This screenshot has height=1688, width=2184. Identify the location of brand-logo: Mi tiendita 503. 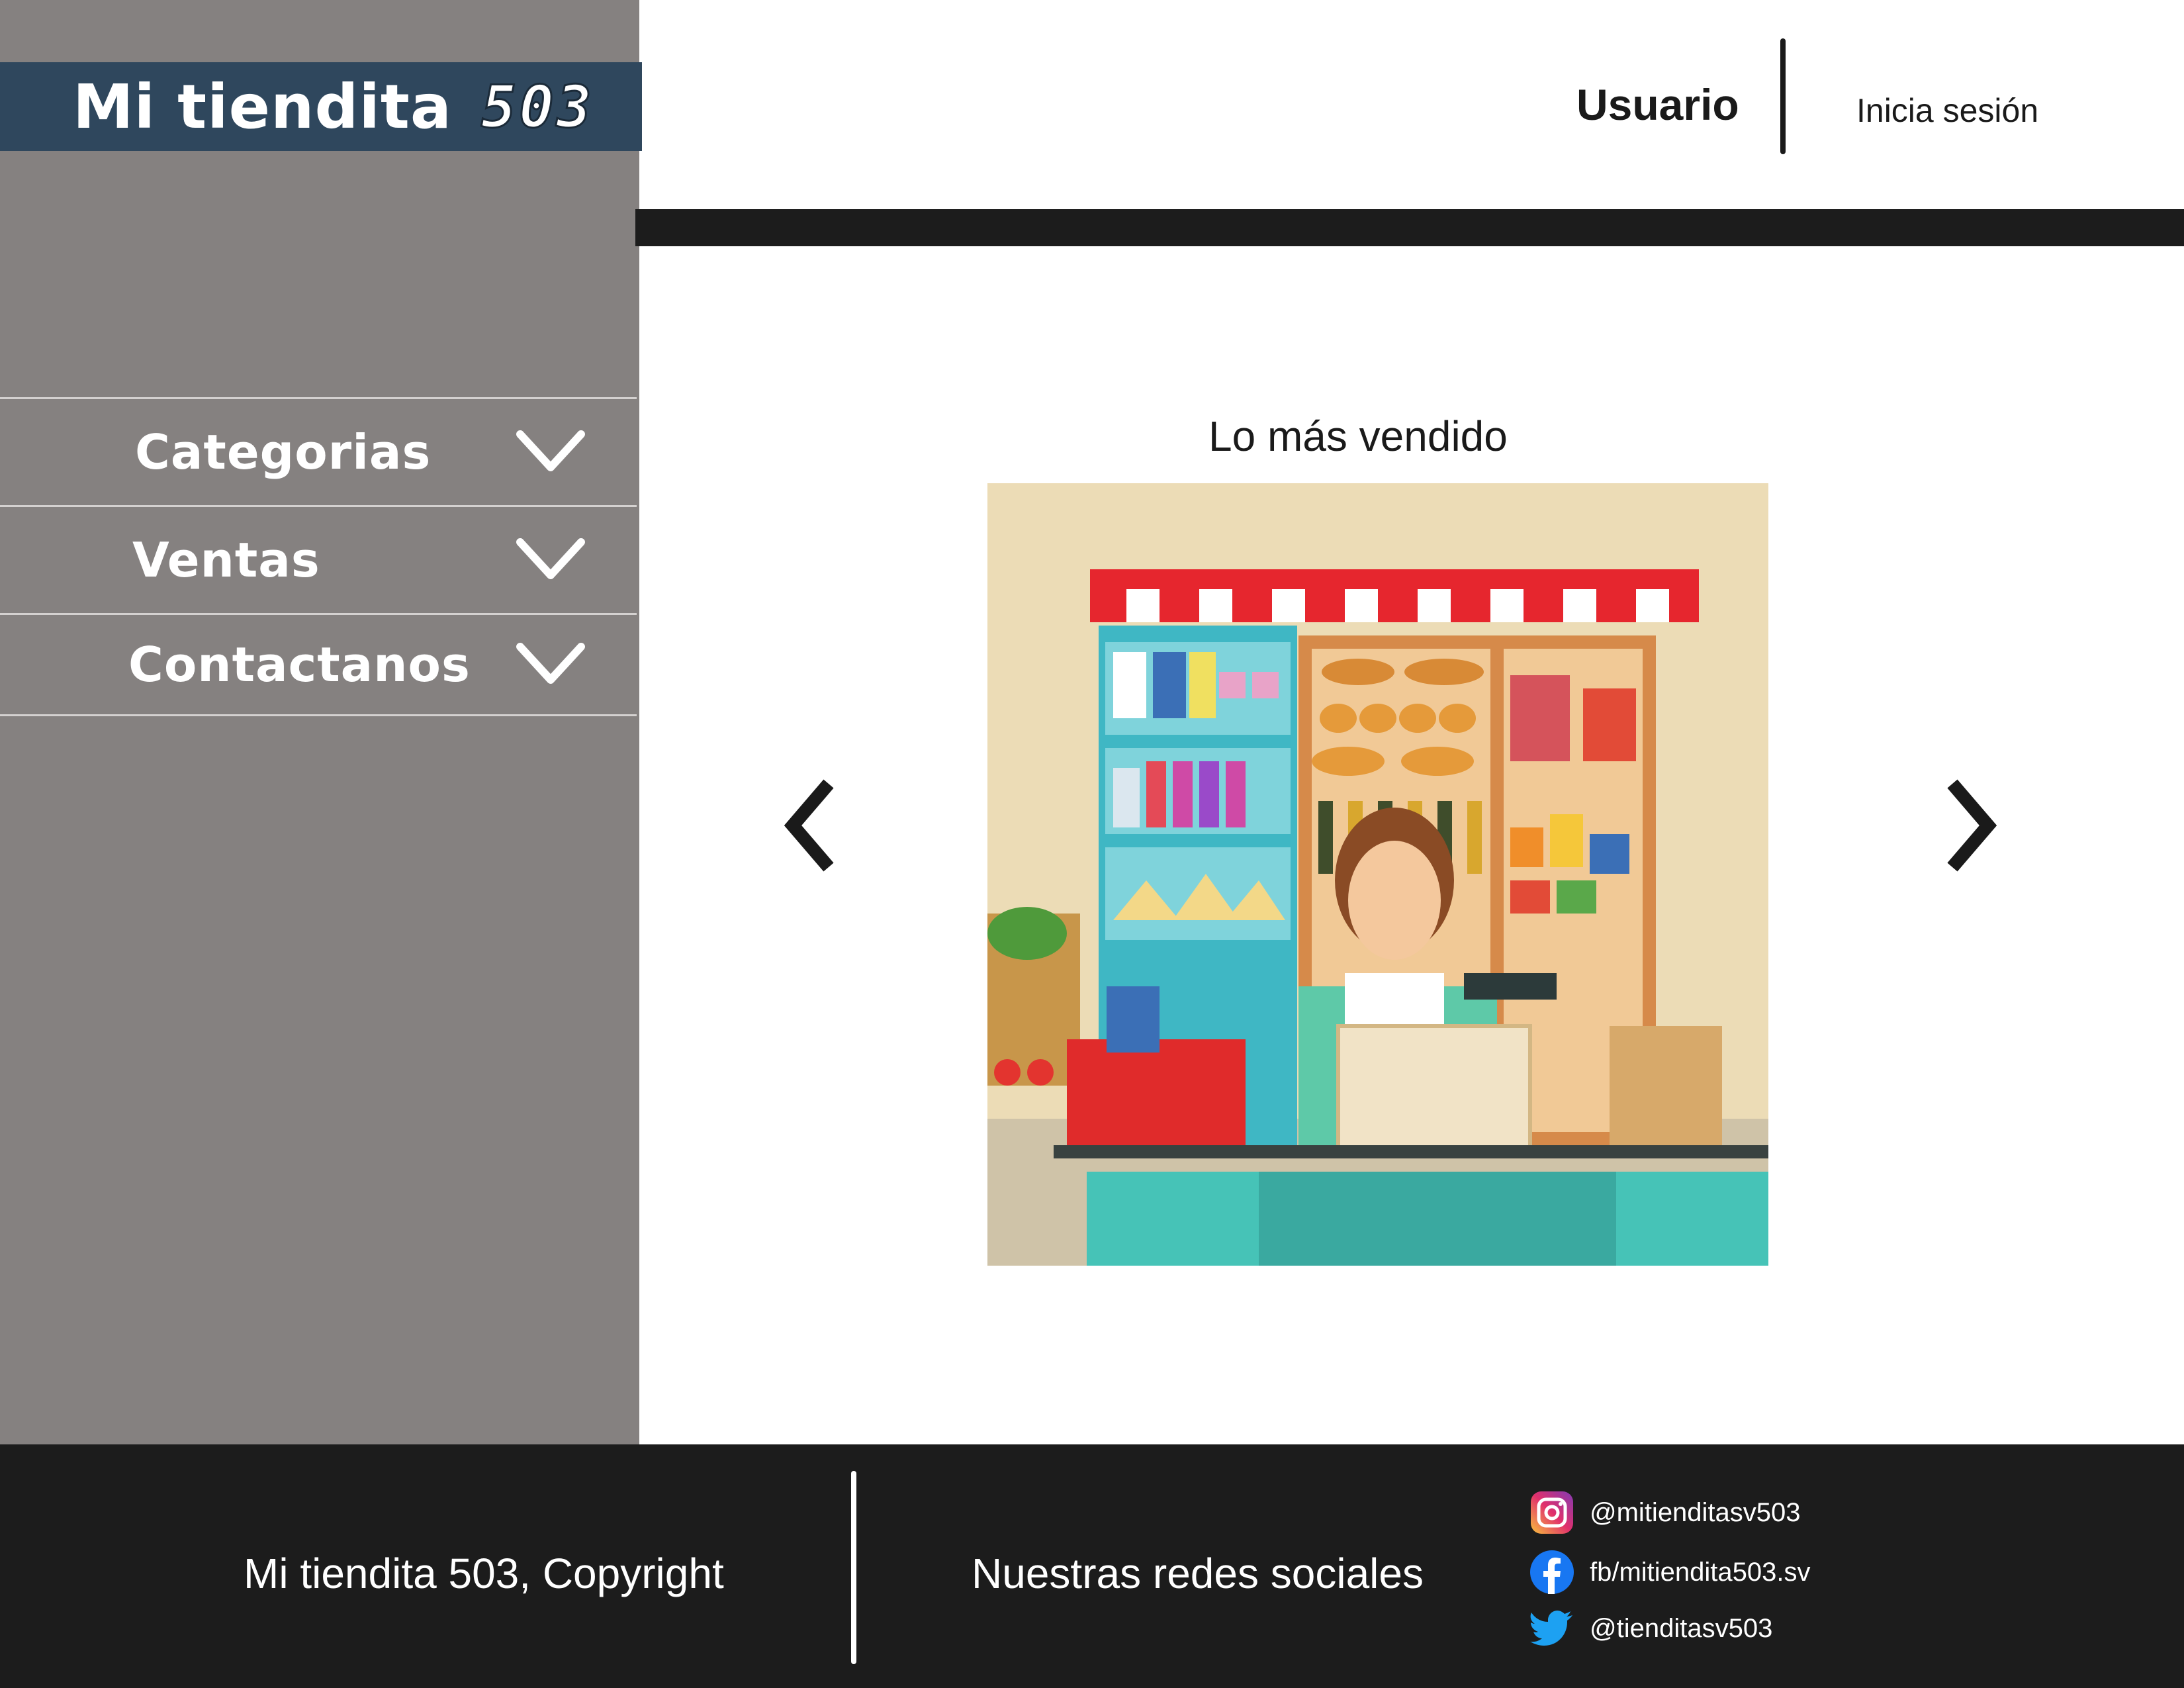
(321, 106).